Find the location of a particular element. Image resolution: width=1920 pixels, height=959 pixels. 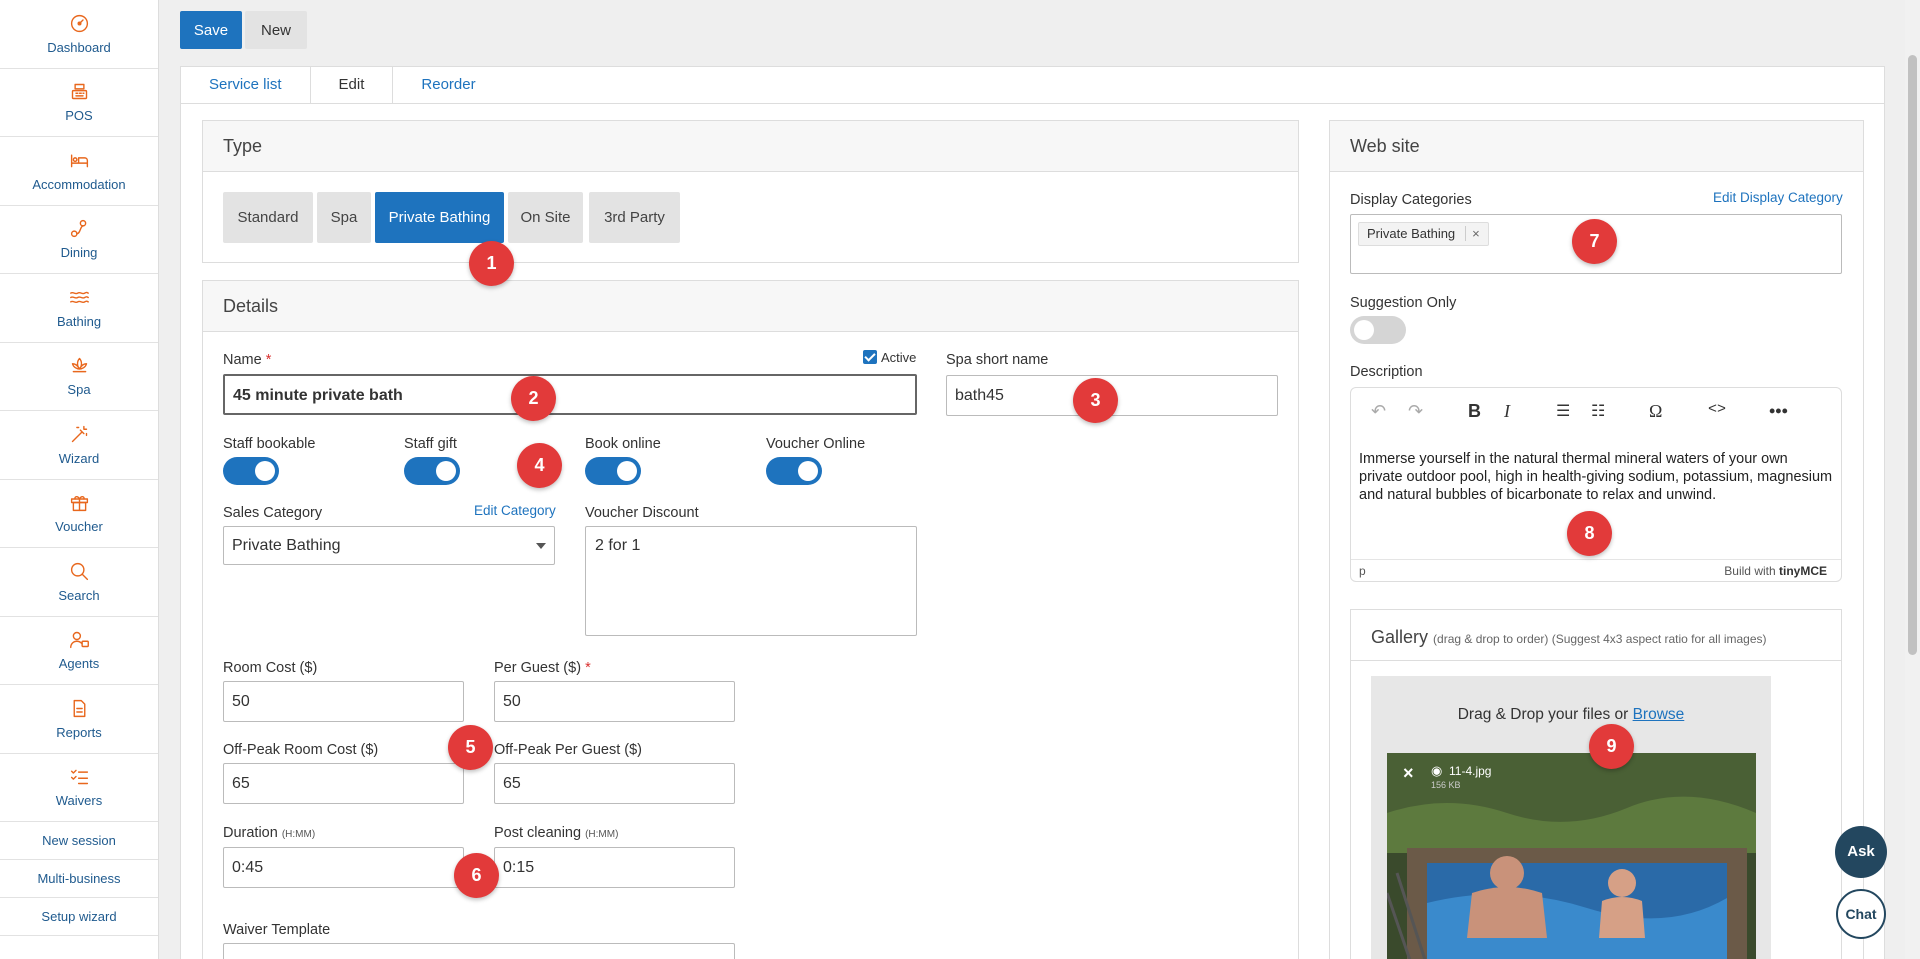

image-file-name: 11-4.jpg is located at coordinates (1470, 771).